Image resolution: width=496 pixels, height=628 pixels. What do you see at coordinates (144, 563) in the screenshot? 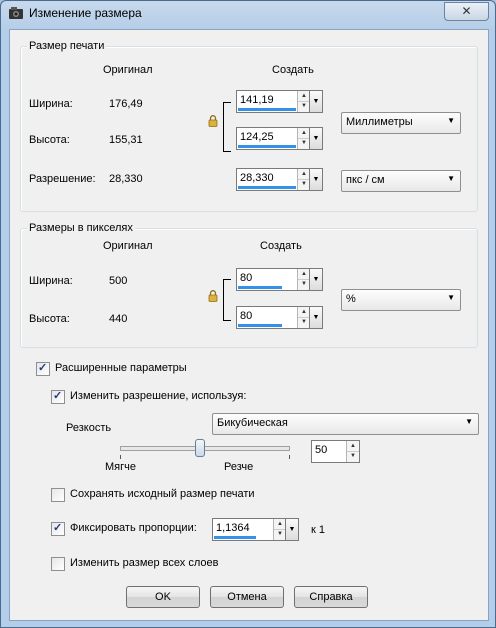
I see `resize-all-layers-label: Изменить размер всех слоев` at bounding box center [144, 563].